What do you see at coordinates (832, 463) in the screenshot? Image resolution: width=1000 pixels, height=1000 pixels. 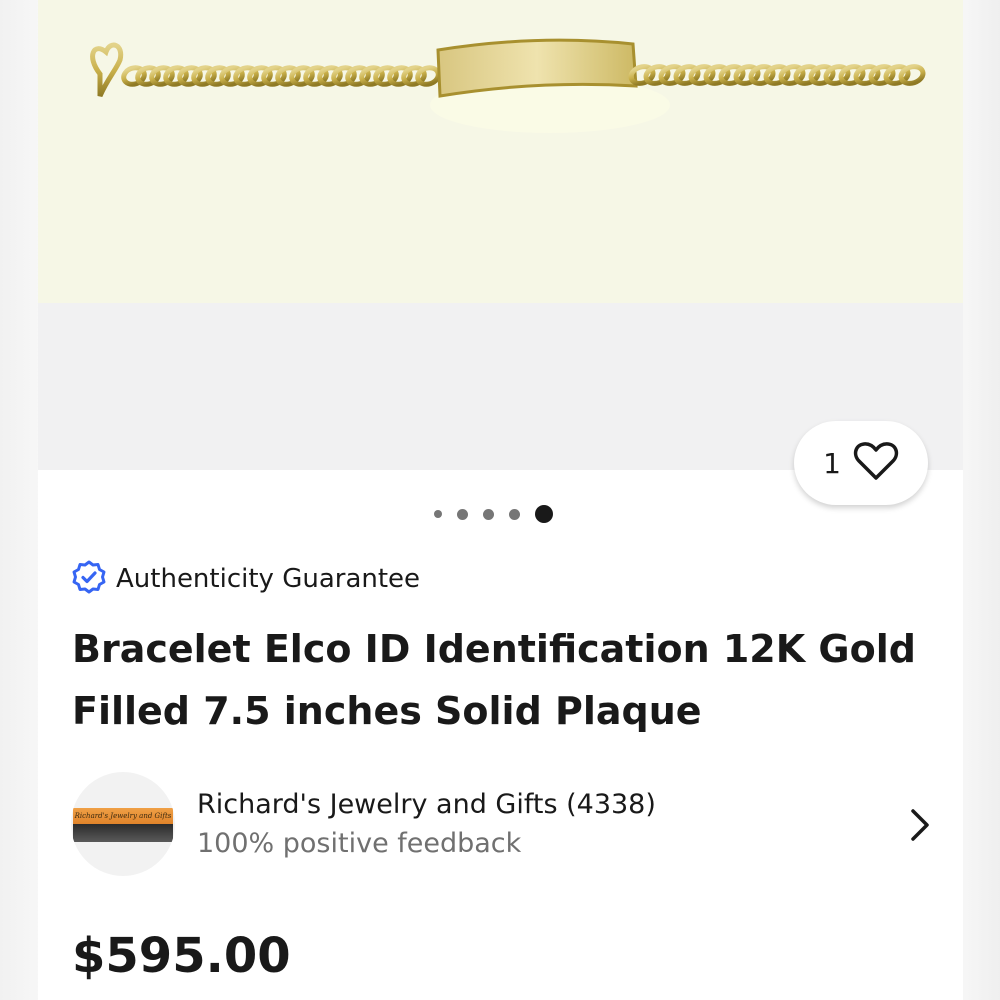 I see `watch-count: 1` at bounding box center [832, 463].